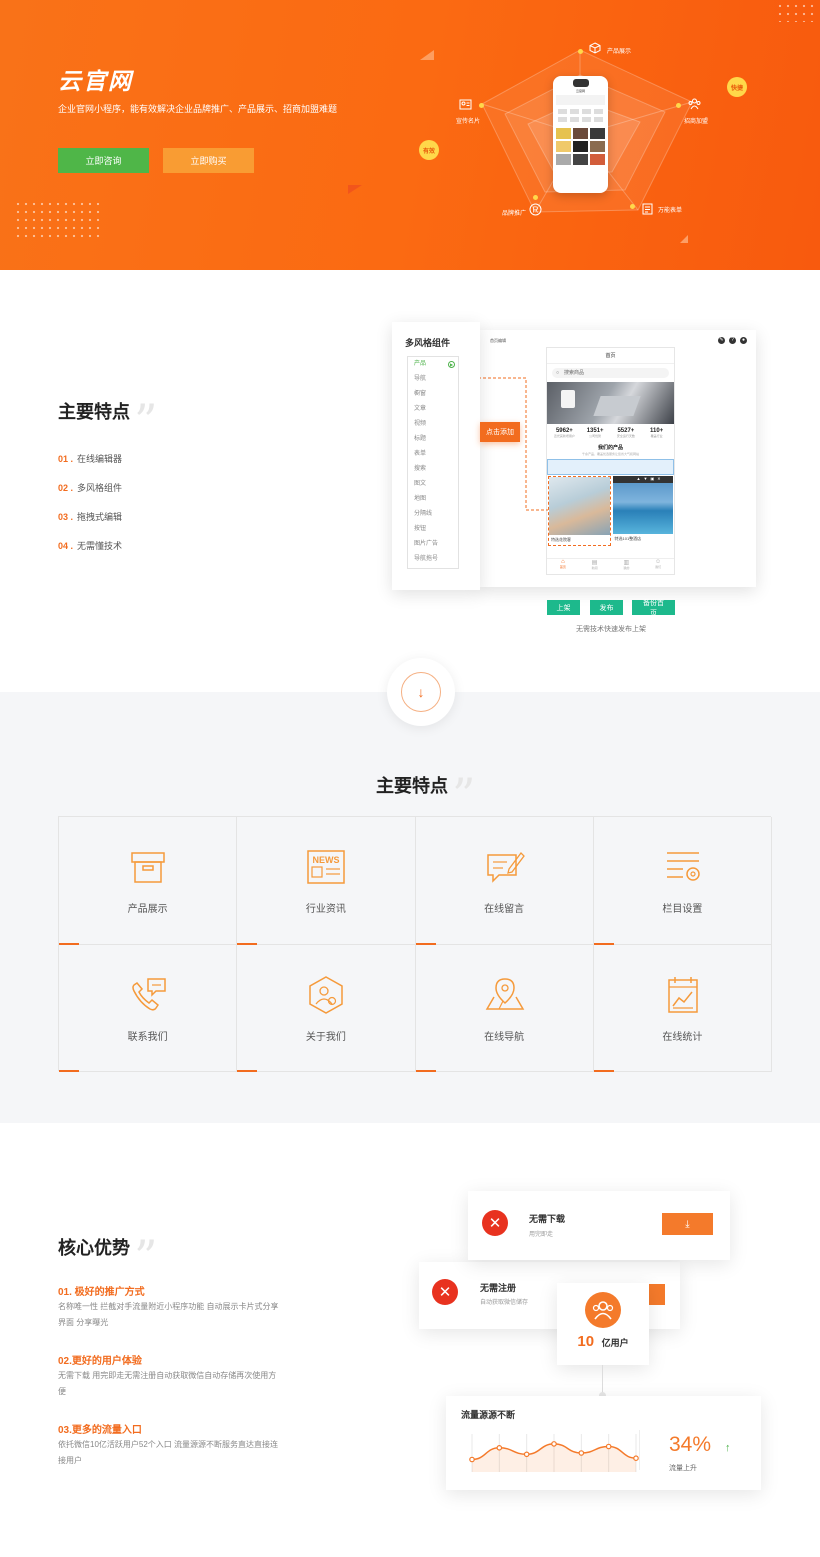  What do you see at coordinates (652, 479) in the screenshot?
I see `copy-icon: ▣` at bounding box center [652, 479].